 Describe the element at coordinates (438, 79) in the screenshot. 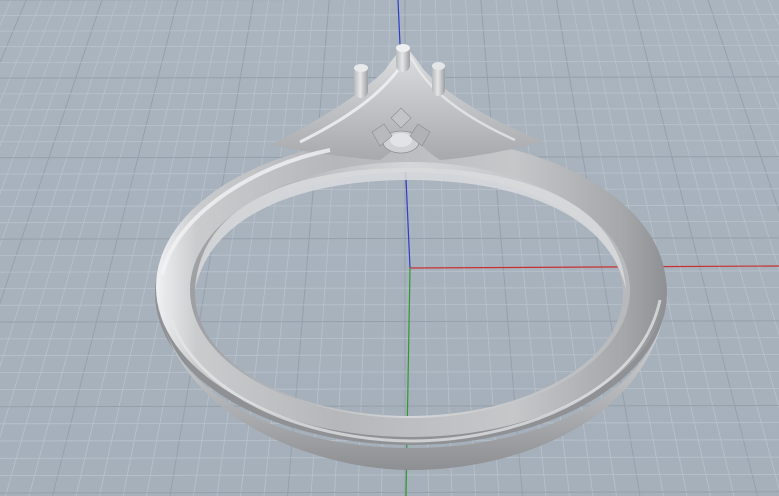

I see `prong-right` at that location.